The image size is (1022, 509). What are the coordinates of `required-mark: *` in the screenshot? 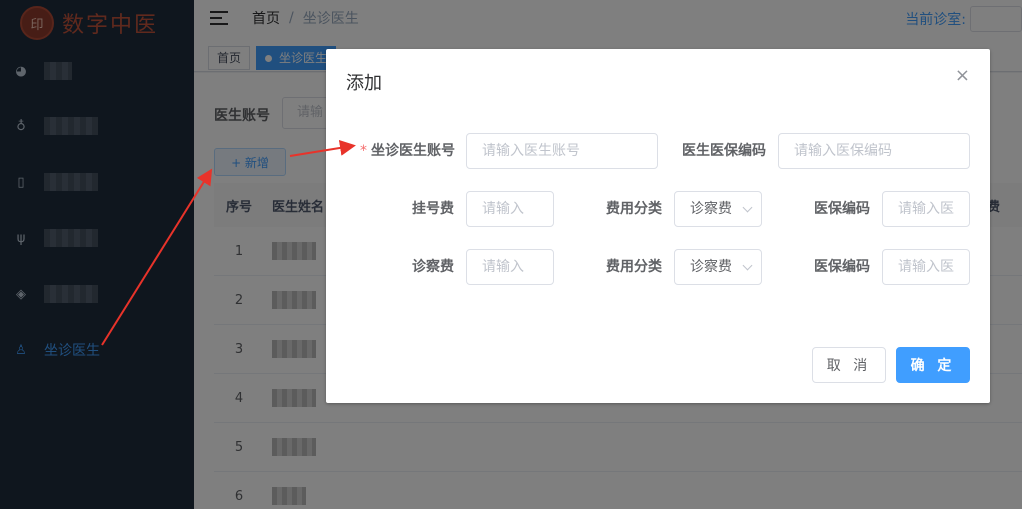 It's located at (363, 151).